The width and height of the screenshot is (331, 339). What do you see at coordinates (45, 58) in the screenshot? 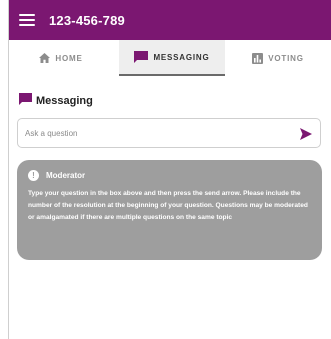
I see `home-icon` at bounding box center [45, 58].